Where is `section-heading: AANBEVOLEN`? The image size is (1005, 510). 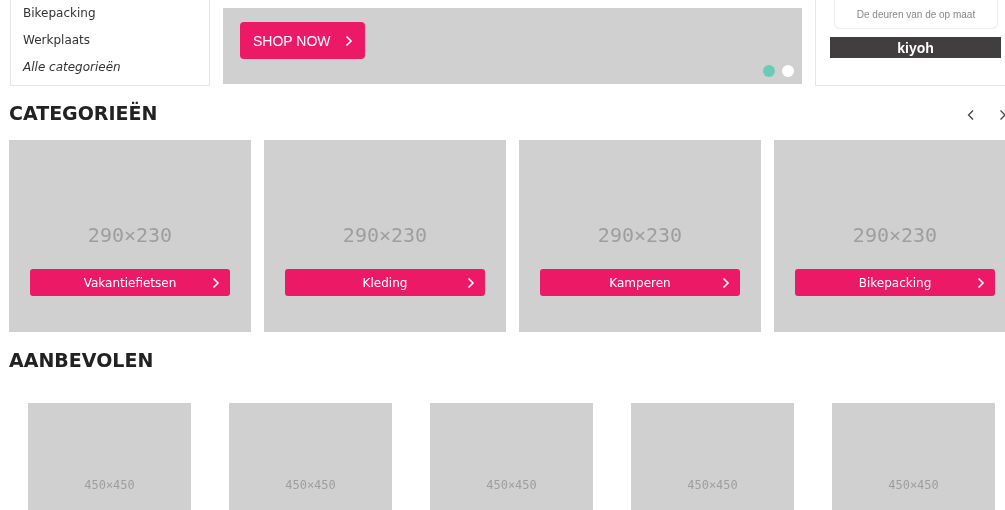 section-heading: AANBEVOLEN is located at coordinates (81, 360).